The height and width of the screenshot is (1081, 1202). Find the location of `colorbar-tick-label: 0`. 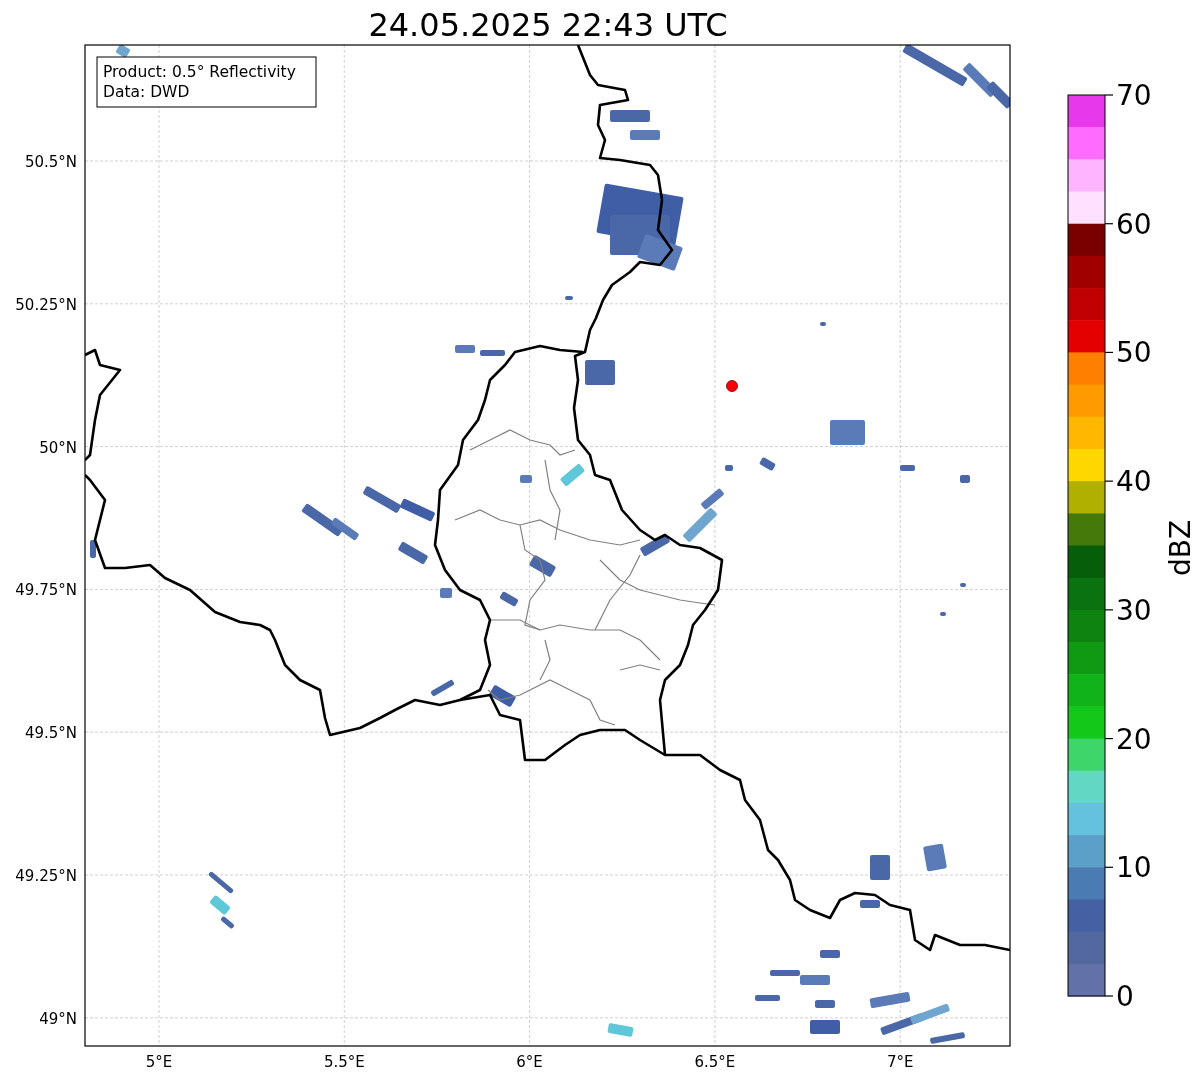

colorbar-tick-label: 0 is located at coordinates (1125, 996).